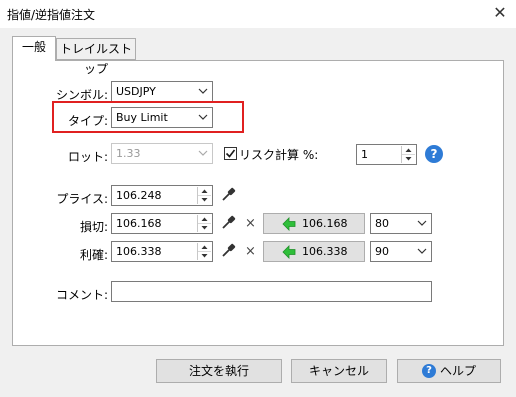  Describe the element at coordinates (219, 371) in the screenshot. I see `execute-order-button: 注文を執行` at that location.